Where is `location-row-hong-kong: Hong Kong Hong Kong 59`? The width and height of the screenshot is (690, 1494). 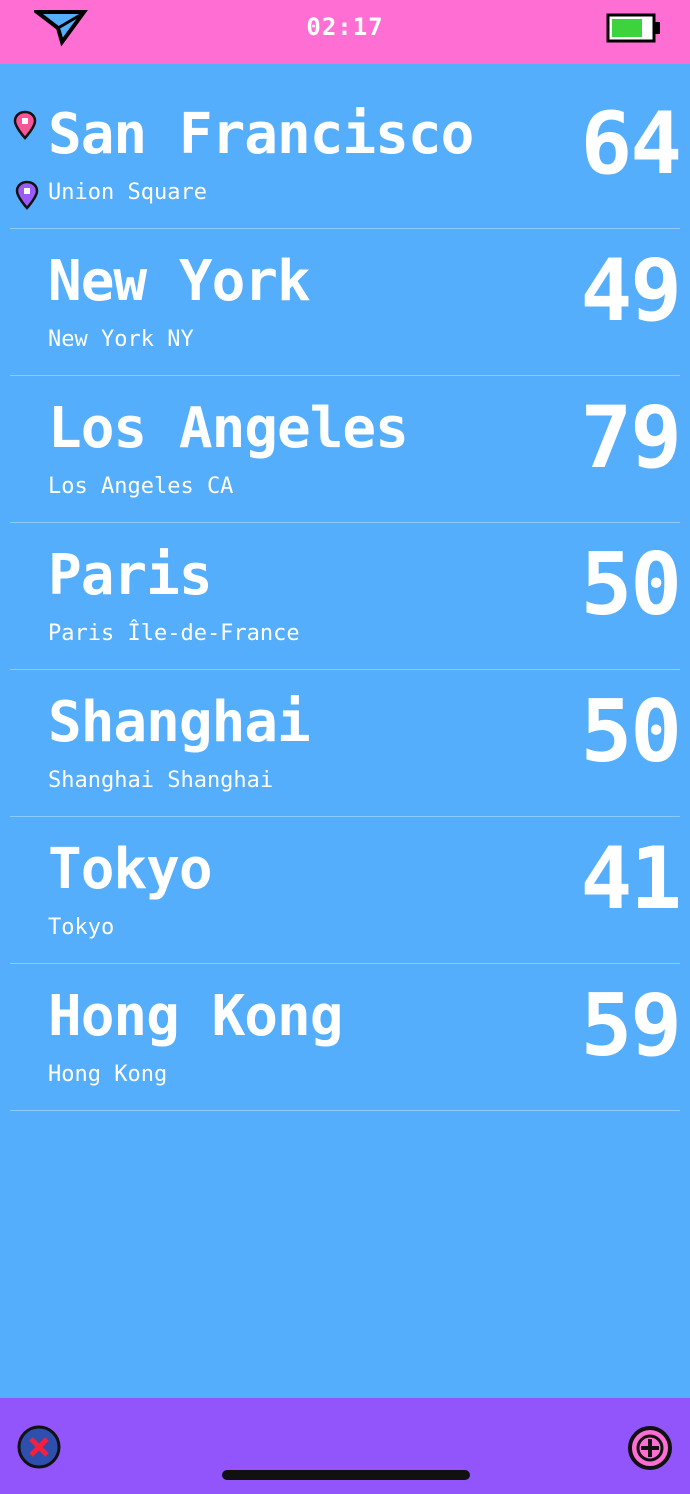
location-row-hong-kong: Hong Kong Hong Kong 59 is located at coordinates (346, 1037).